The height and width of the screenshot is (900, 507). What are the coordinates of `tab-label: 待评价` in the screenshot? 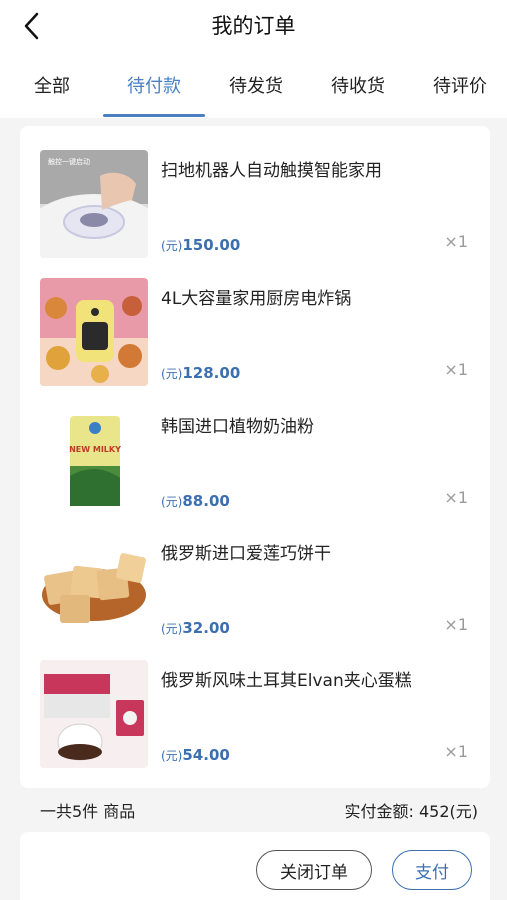 It's located at (460, 86).